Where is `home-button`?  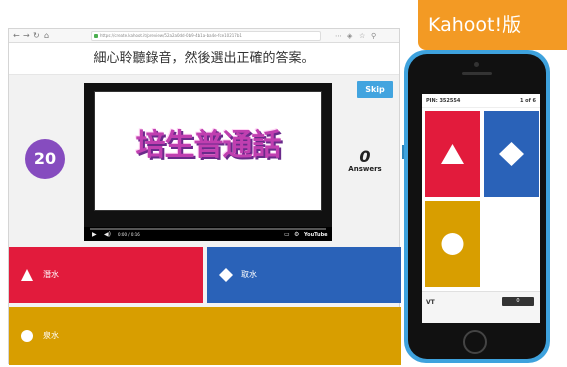 home-button is located at coordinates (475, 342).